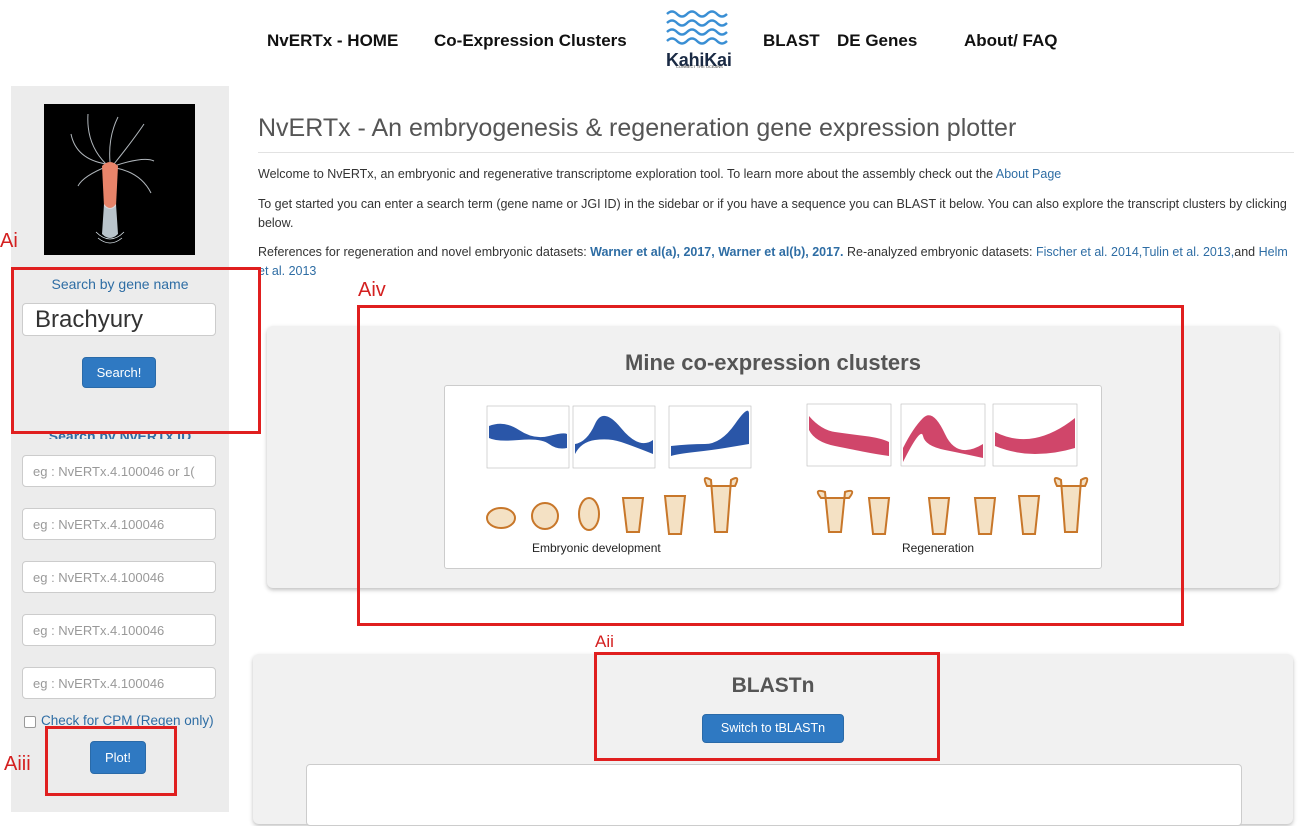 This screenshot has width=1300, height=826. I want to click on sea-anemone-icon, so click(119, 179).